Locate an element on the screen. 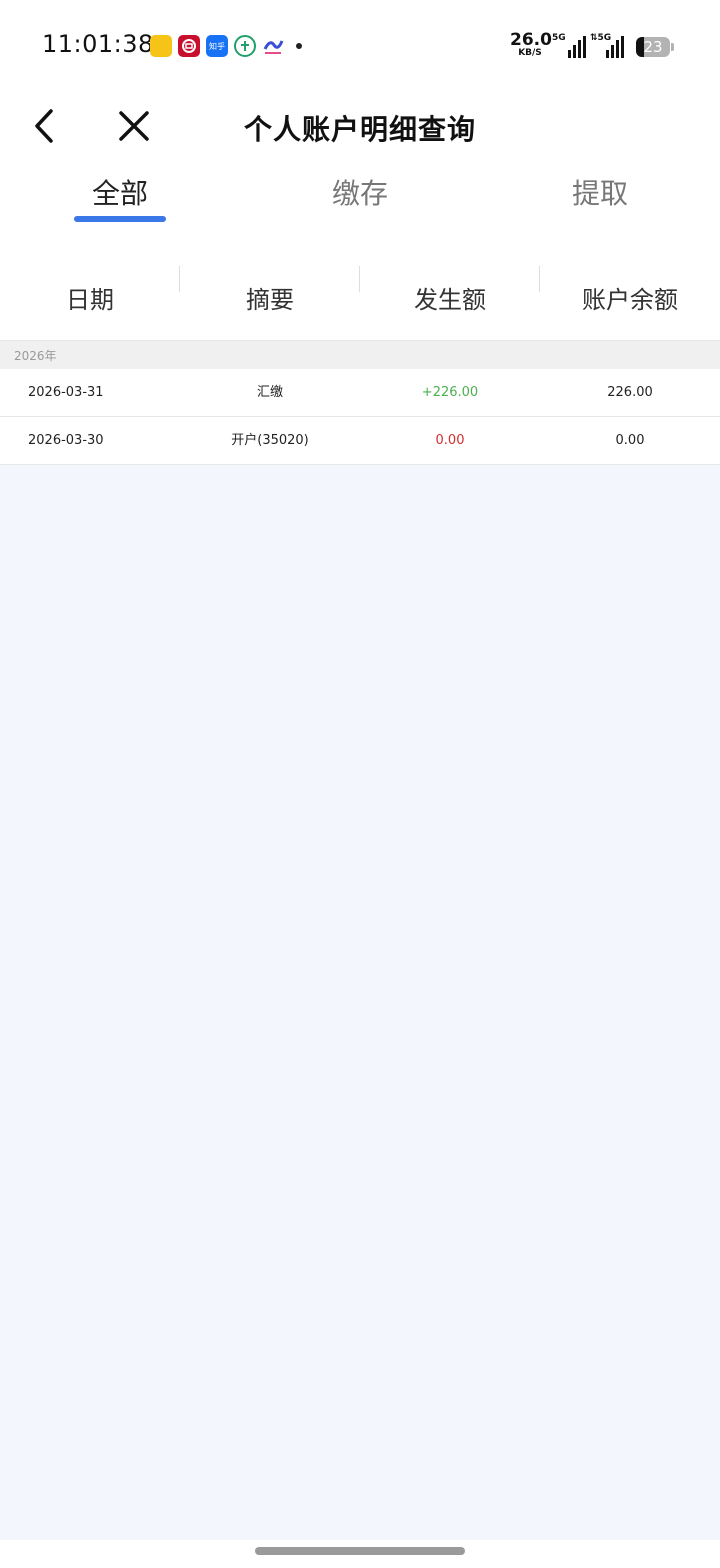 The image size is (720, 1568). notification-icons: 知乎 is located at coordinates (226, 46).